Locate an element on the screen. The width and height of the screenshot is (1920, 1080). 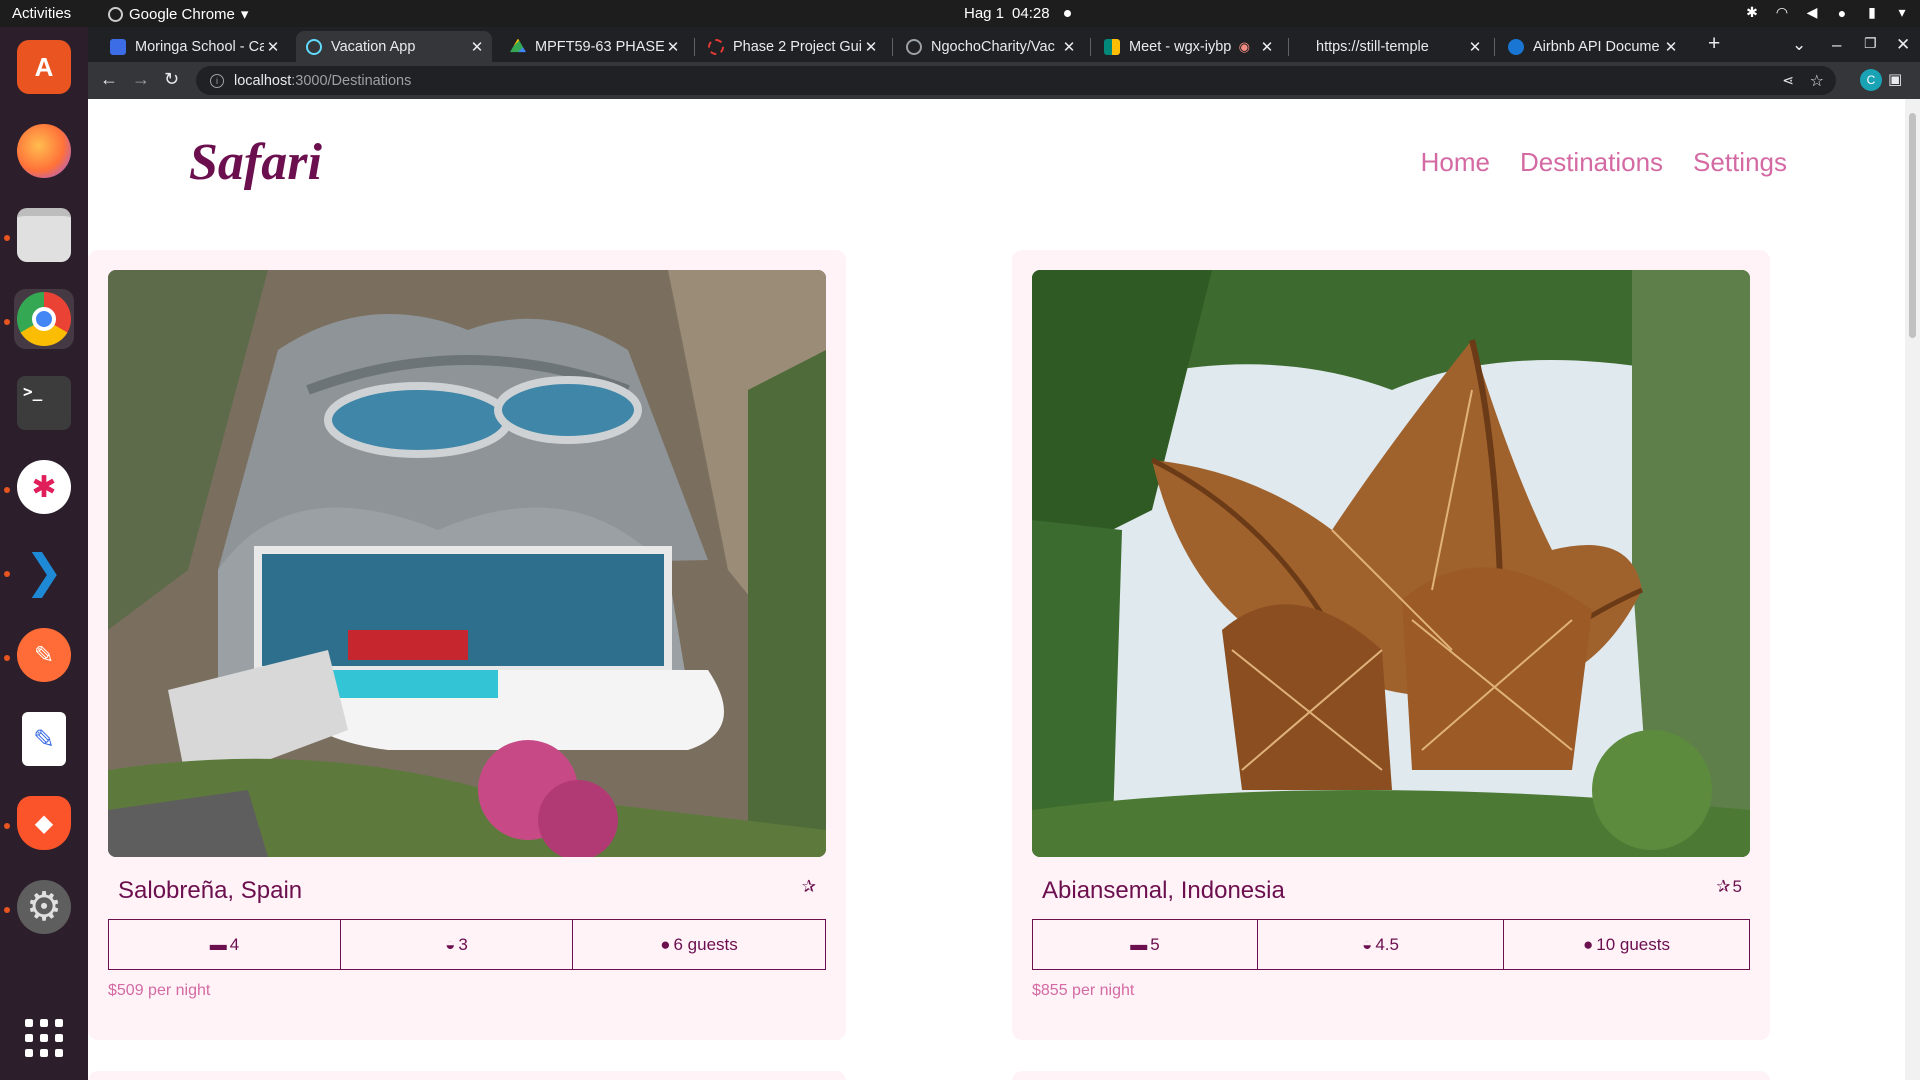
listing-features: ▬ 4 ◒ 3 ● 6 guests is located at coordinates (467, 944).